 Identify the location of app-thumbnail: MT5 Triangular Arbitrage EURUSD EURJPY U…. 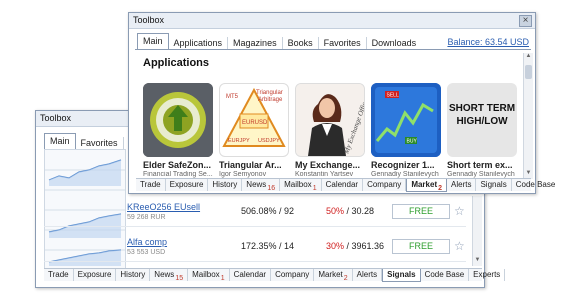
(254, 120).